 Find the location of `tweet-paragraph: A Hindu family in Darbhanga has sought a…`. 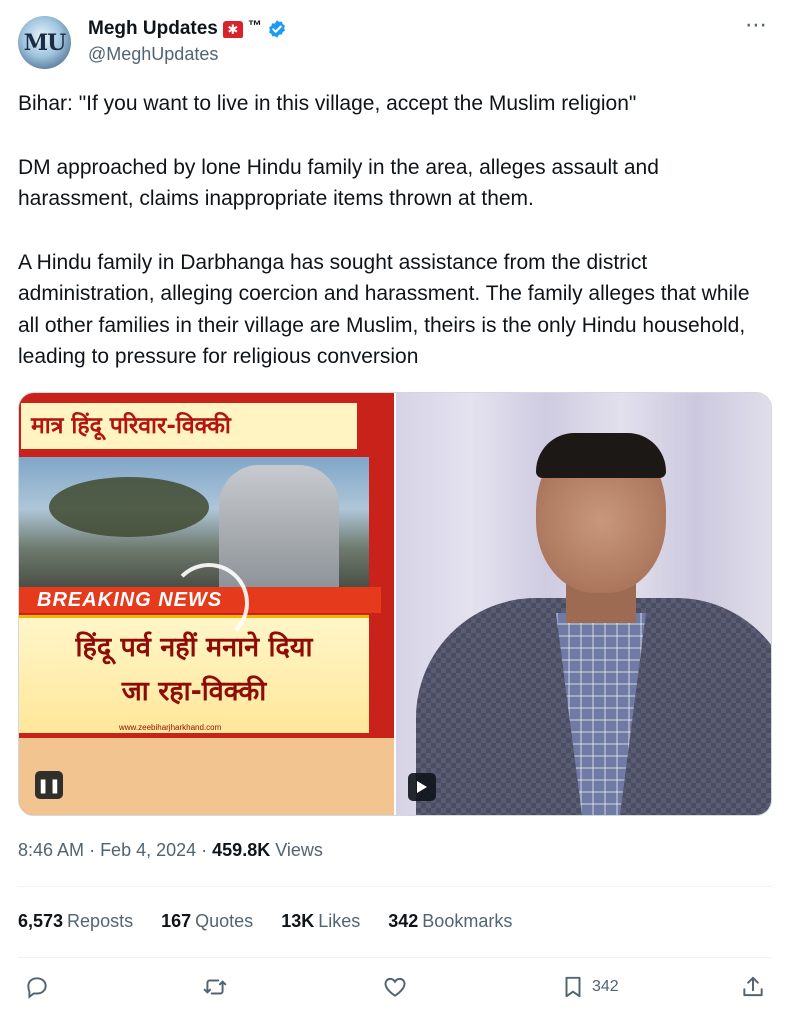

tweet-paragraph: A Hindu family in Darbhanga has sought a… is located at coordinates (384, 309).